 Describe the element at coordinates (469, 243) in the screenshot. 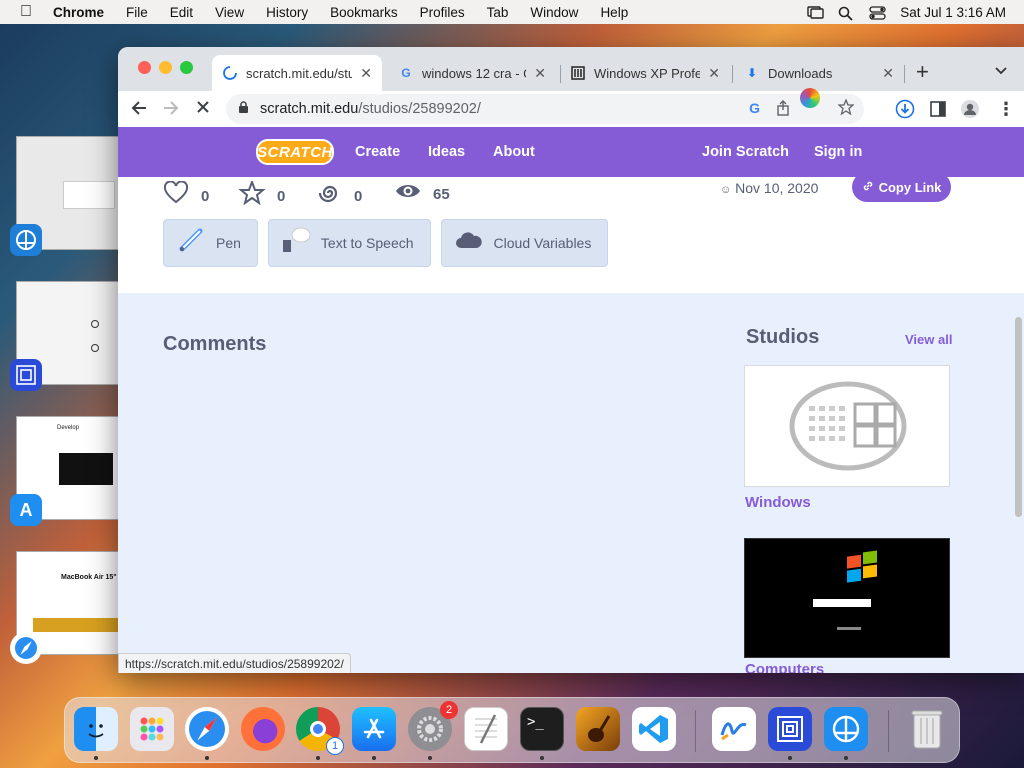

I see `cloud-icon` at that location.